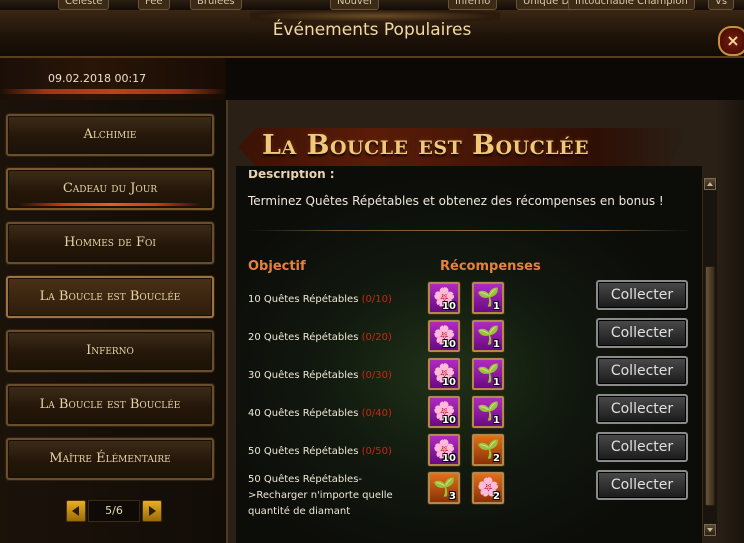 Image resolution: width=744 pixels, height=543 pixels. I want to click on sidebar-item-inferno: Inferno, so click(110, 351).